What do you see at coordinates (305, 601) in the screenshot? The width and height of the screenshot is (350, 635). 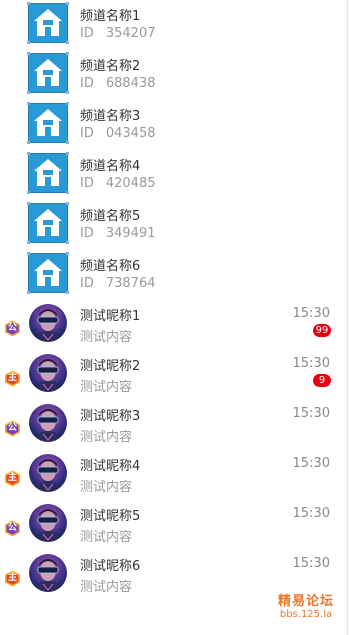 I see `watermark-title: 精易论坛` at bounding box center [305, 601].